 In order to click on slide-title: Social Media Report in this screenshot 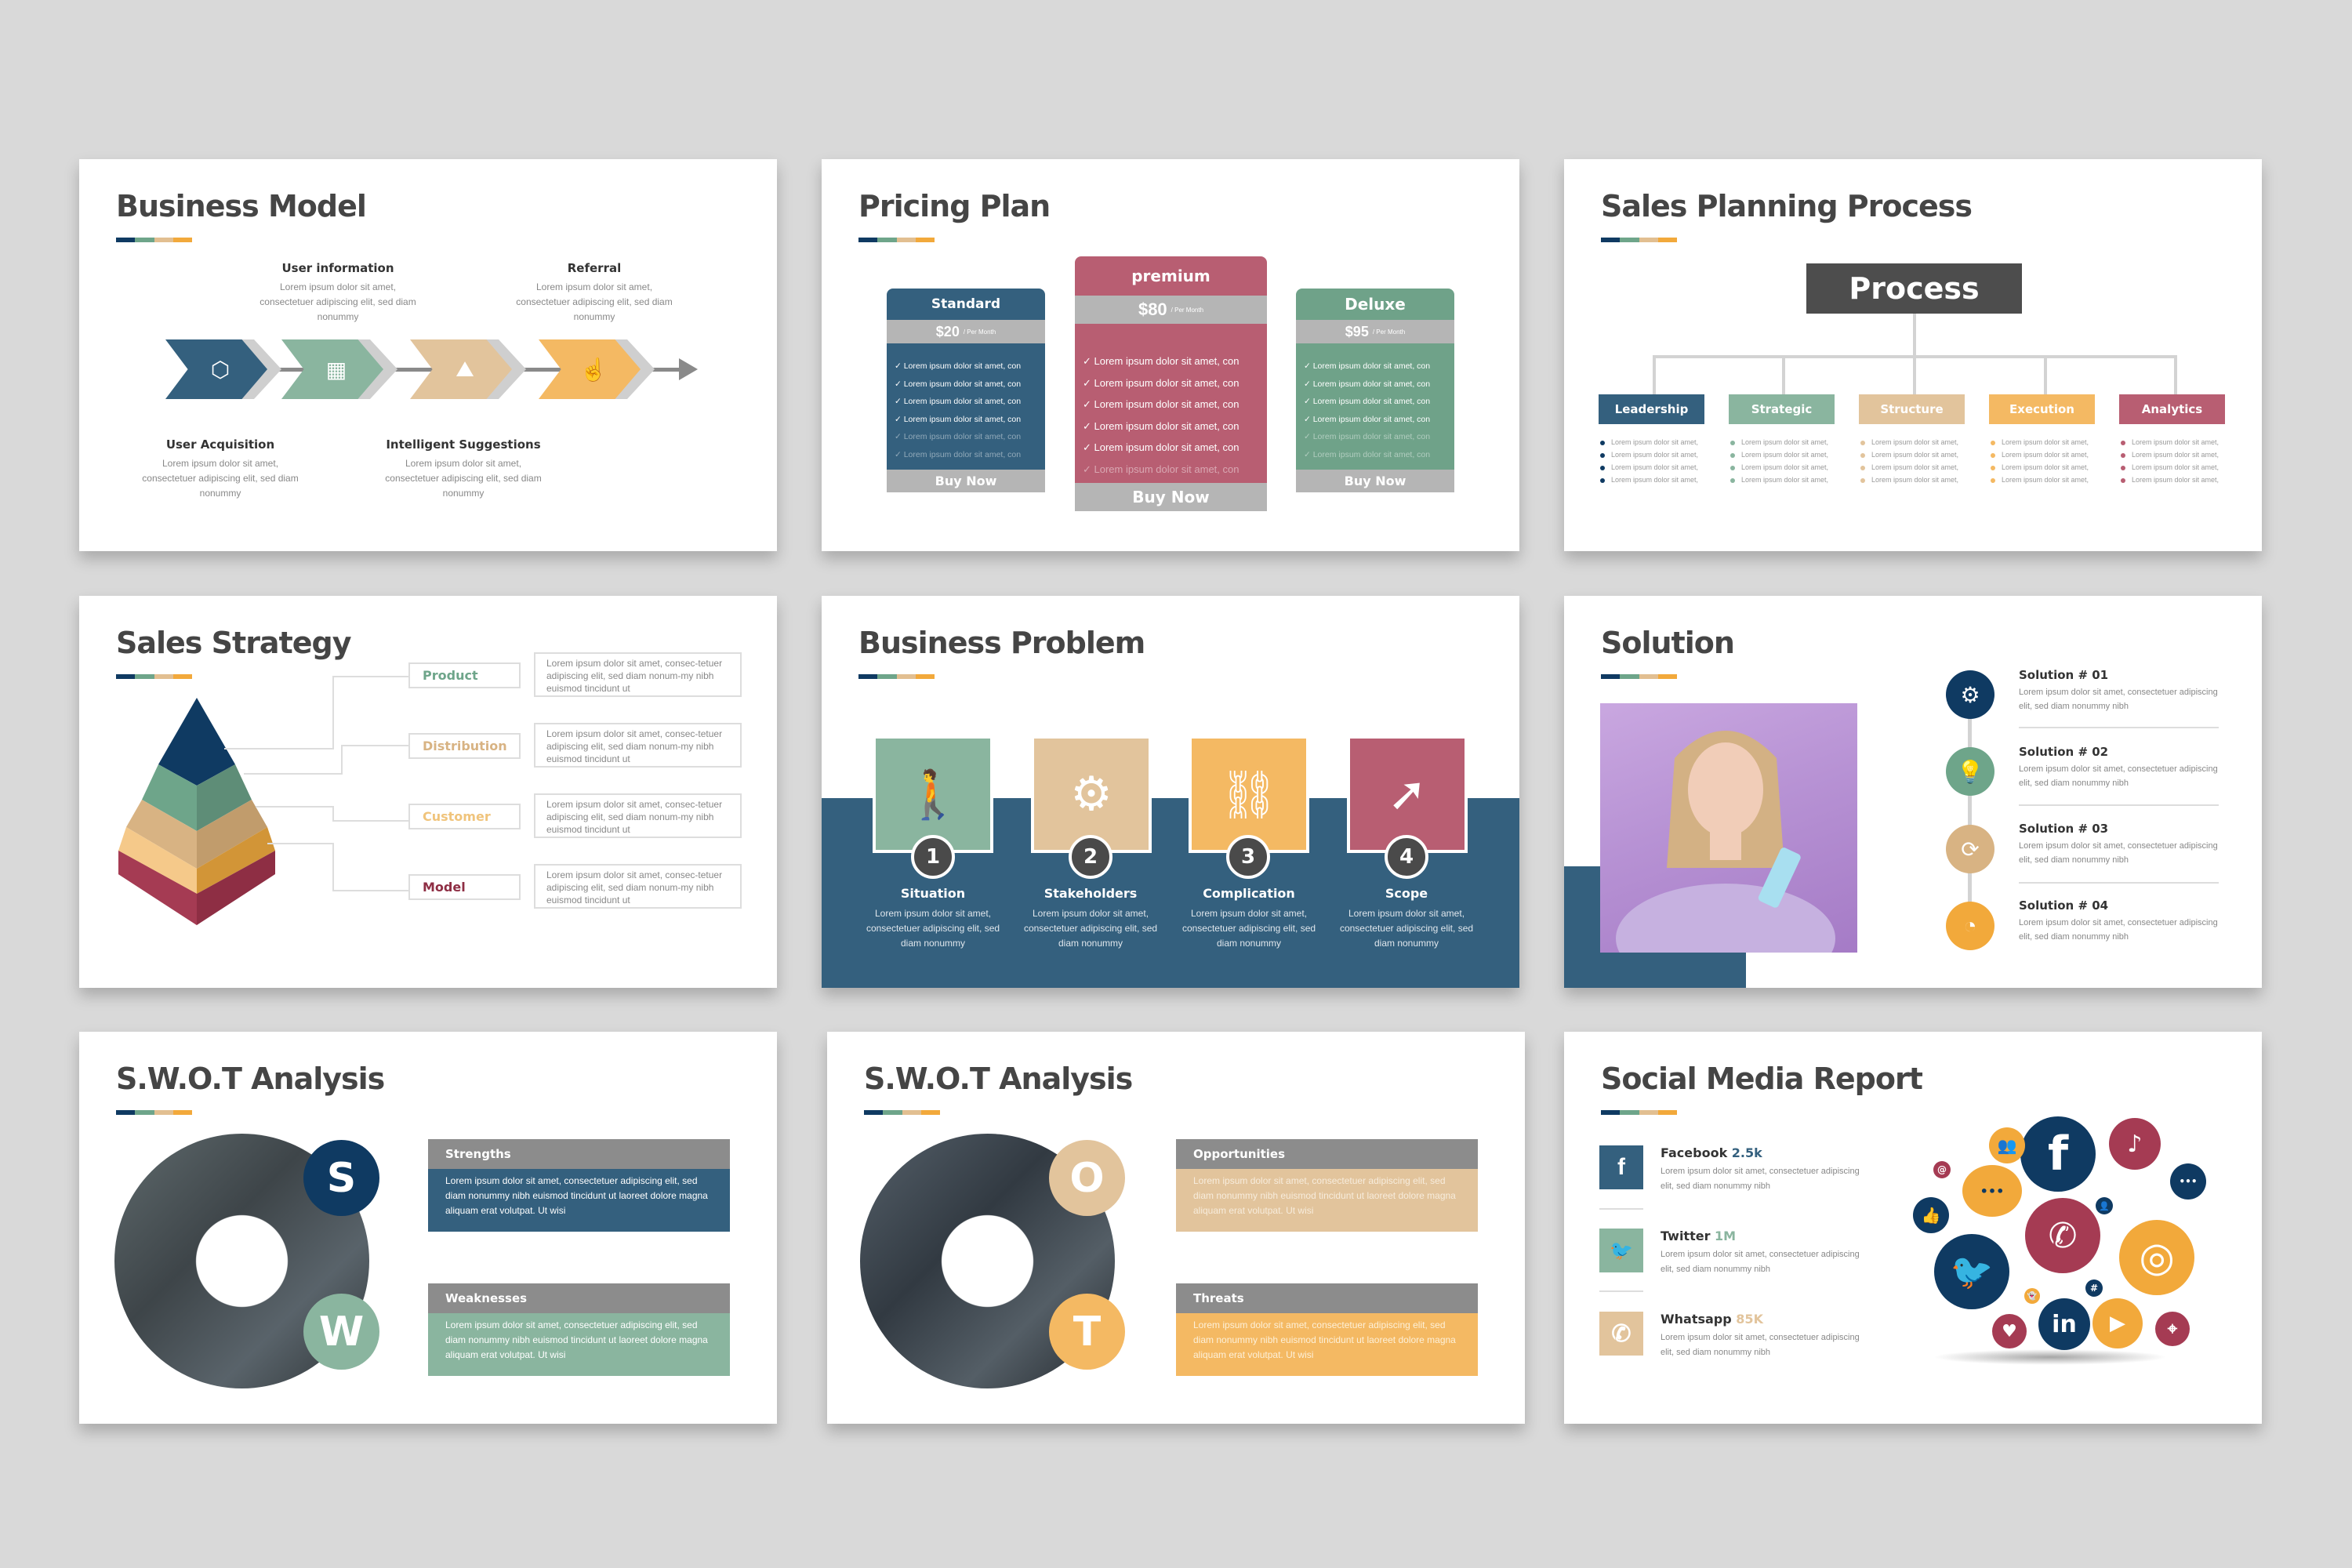, I will do `click(1762, 1079)`.